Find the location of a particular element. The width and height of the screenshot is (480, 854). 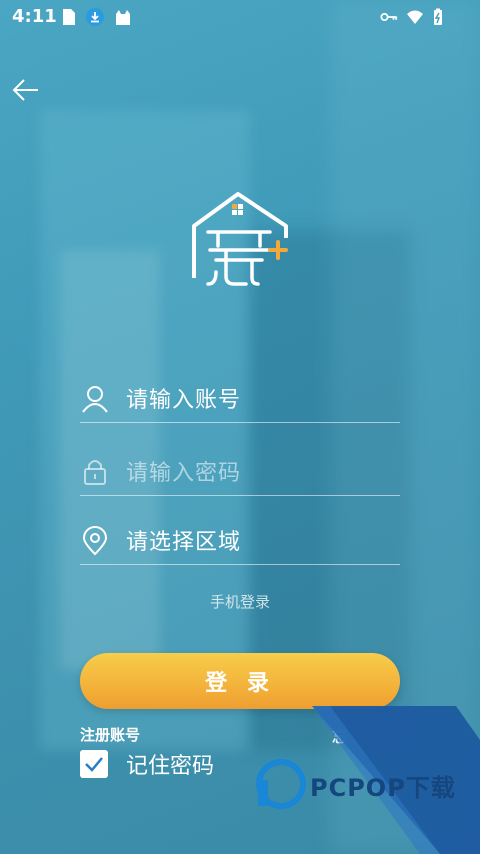

sim-icon is located at coordinates (69, 17).